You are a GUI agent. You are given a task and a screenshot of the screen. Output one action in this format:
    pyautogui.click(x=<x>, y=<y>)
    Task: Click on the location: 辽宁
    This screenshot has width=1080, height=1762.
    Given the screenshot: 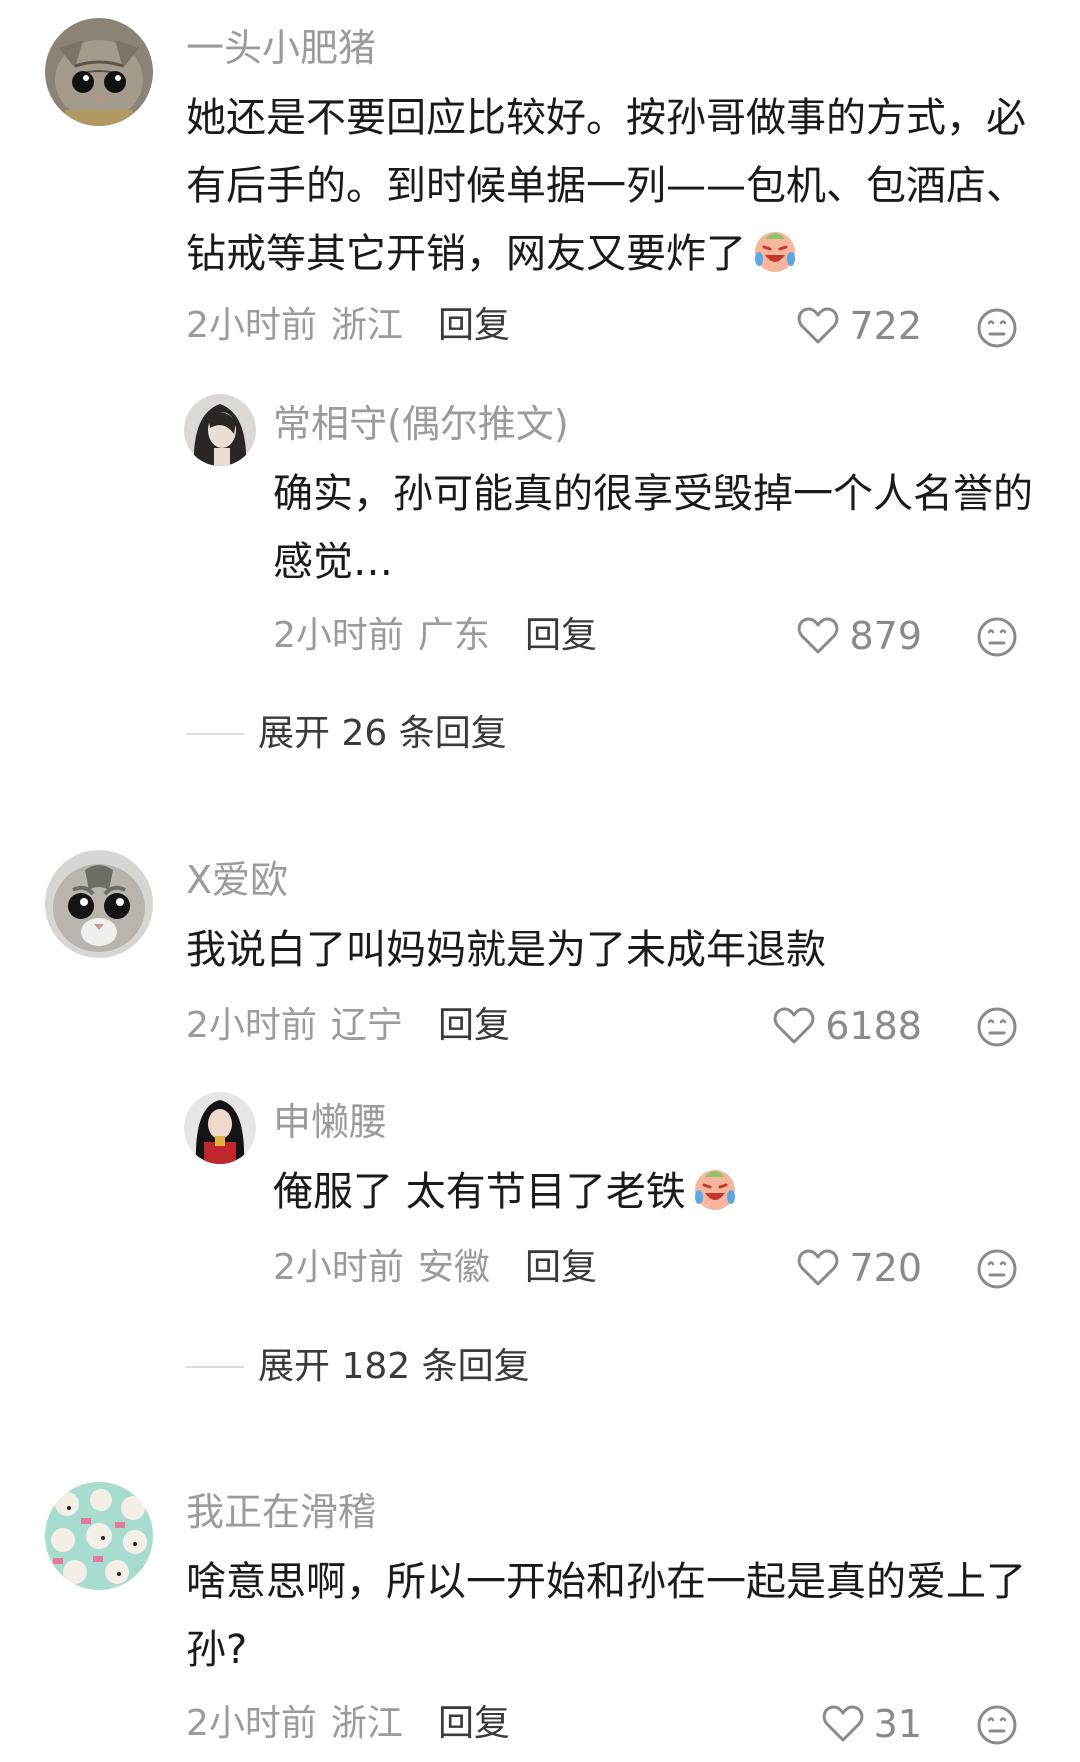 What is the action you would take?
    pyautogui.click(x=366, y=1025)
    